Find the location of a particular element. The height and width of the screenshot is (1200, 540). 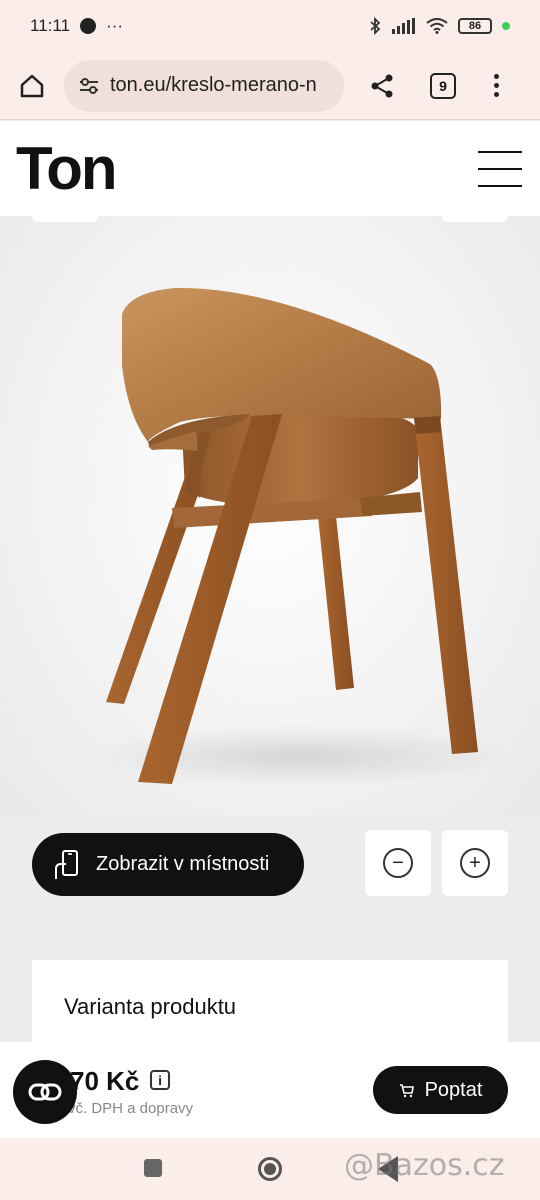

cart-icon is located at coordinates (406, 1091).